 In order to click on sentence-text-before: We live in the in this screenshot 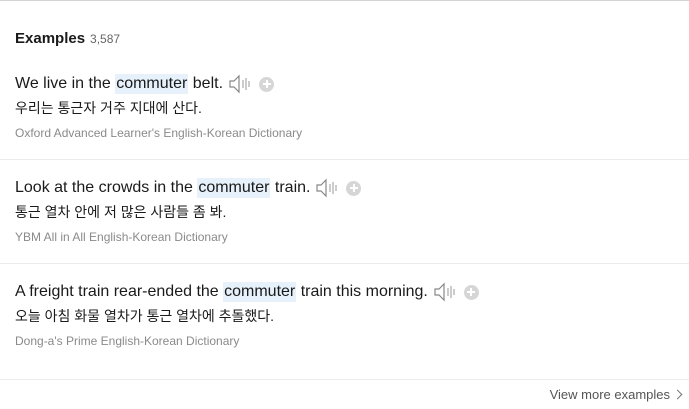, I will do `click(65, 83)`.